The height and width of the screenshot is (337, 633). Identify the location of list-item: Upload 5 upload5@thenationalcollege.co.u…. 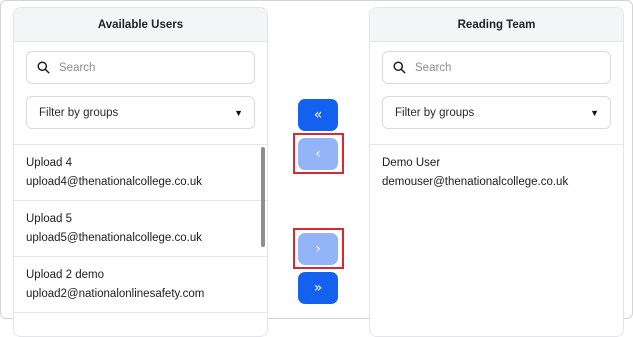
(141, 228).